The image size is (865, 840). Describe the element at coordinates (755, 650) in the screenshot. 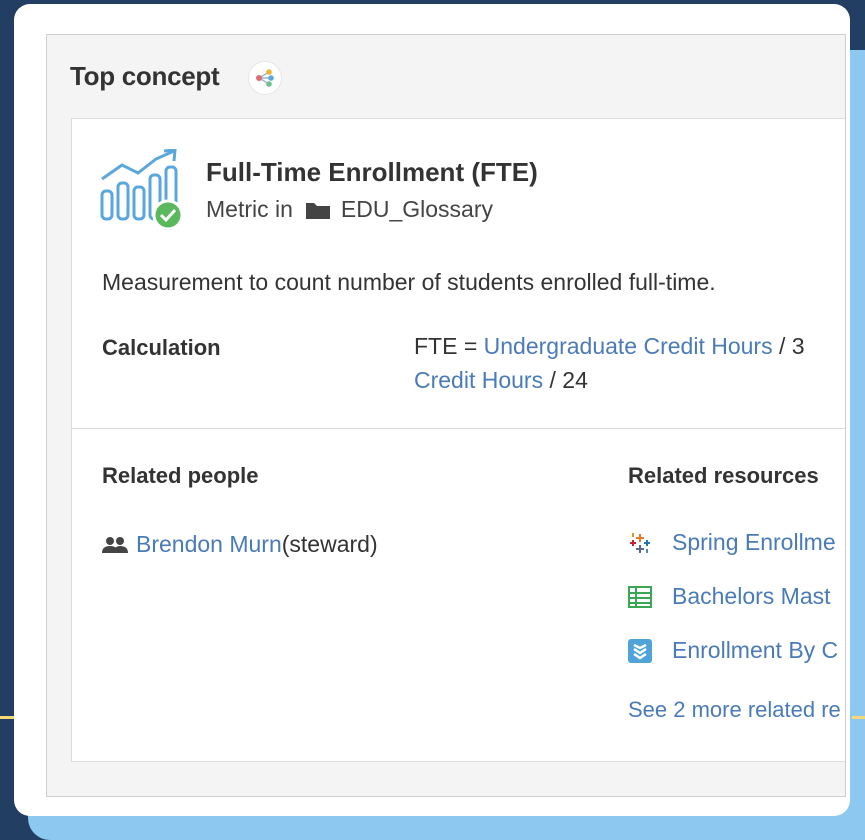

I see `resource-link: Enrollment By C` at that location.